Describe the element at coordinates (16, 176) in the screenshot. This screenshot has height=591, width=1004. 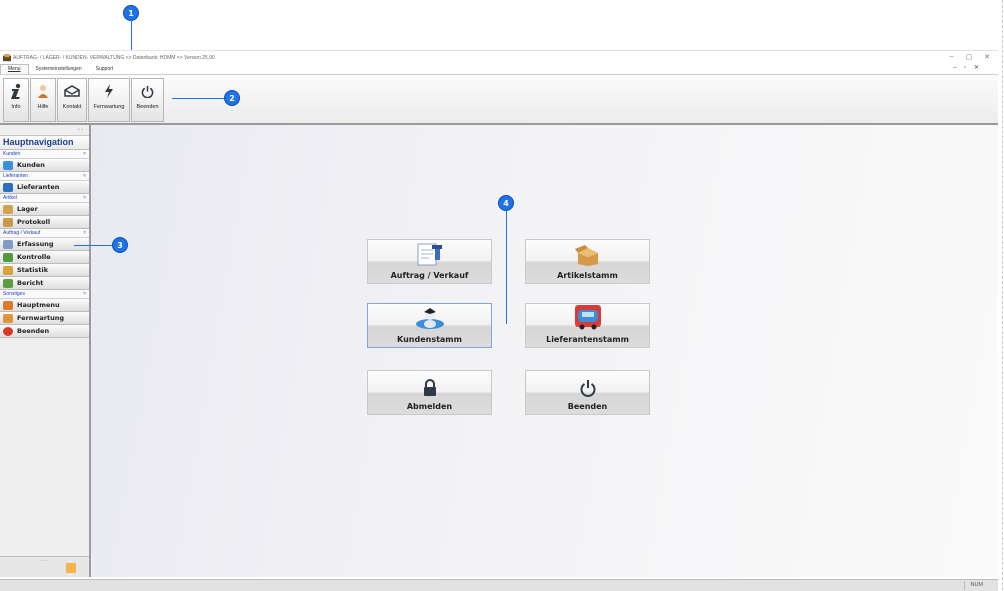
I see `group-label: Lieferanten` at that location.